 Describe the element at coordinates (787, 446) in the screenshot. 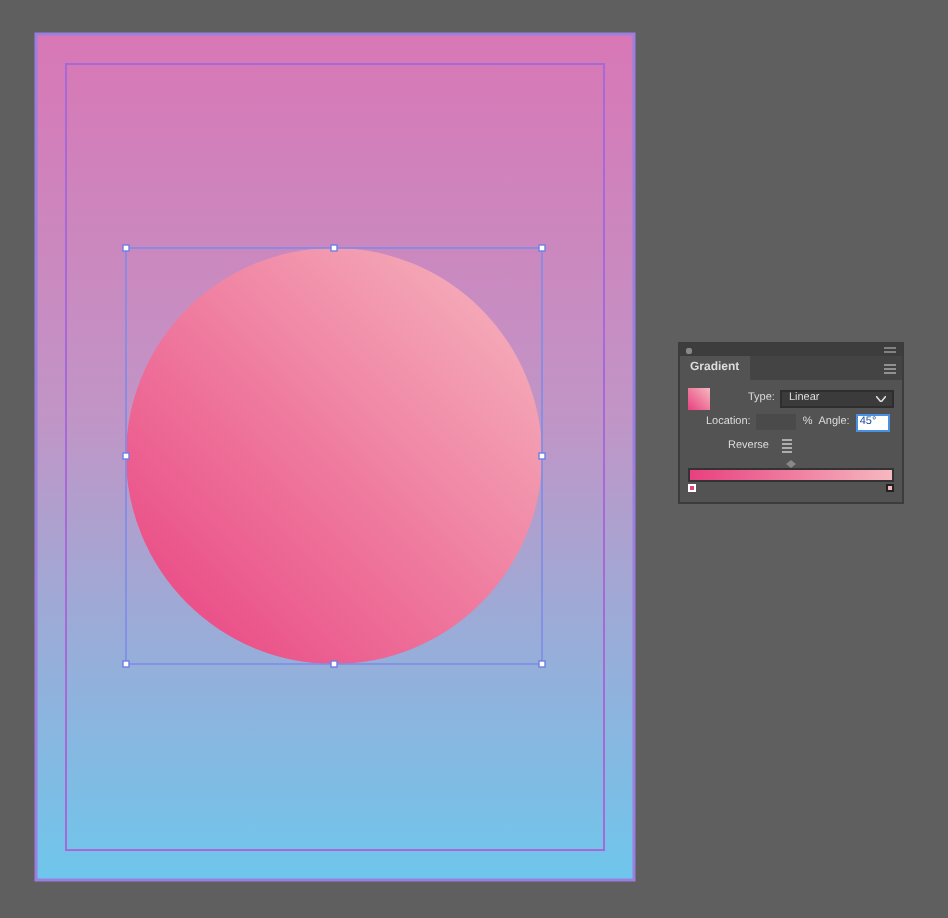

I see `reverse-icon` at that location.